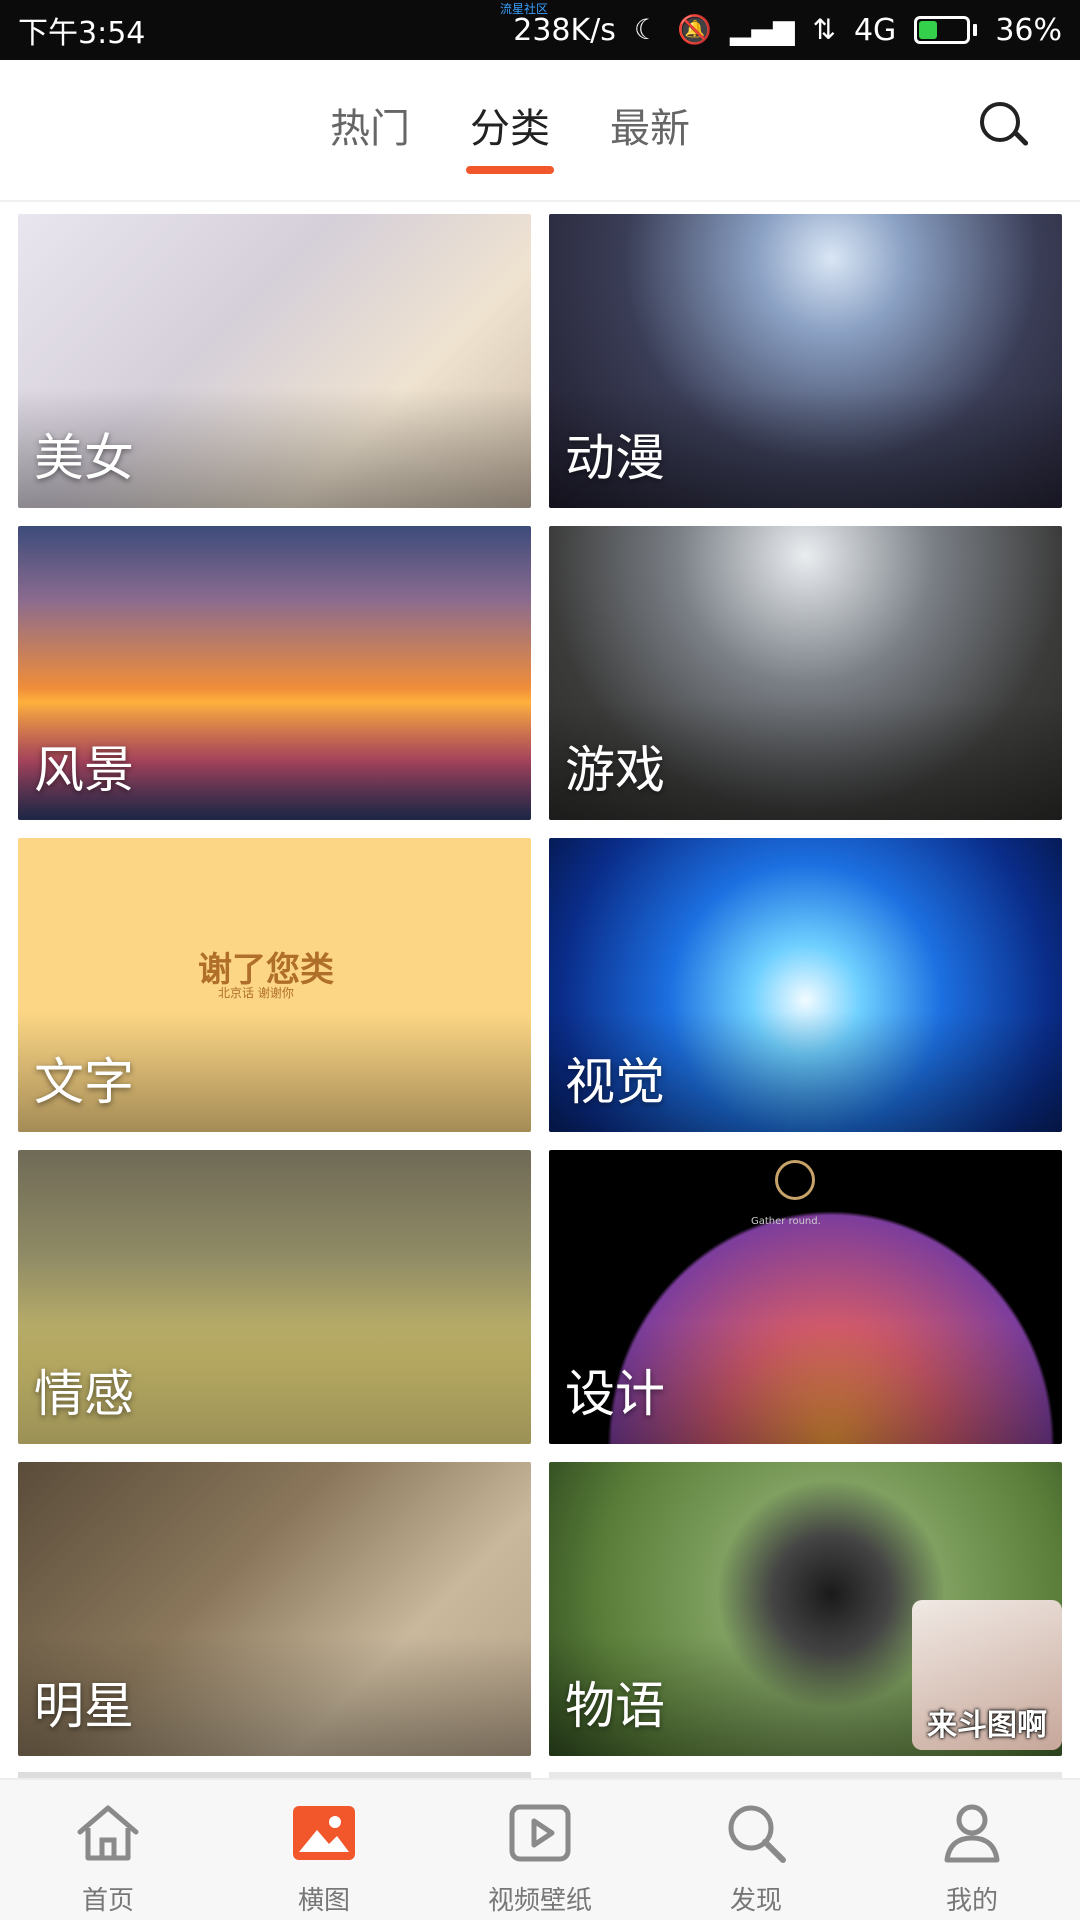 The image size is (1080, 1920). Describe the element at coordinates (82, 33) in the screenshot. I see `status-time: 下午3:54` at that location.